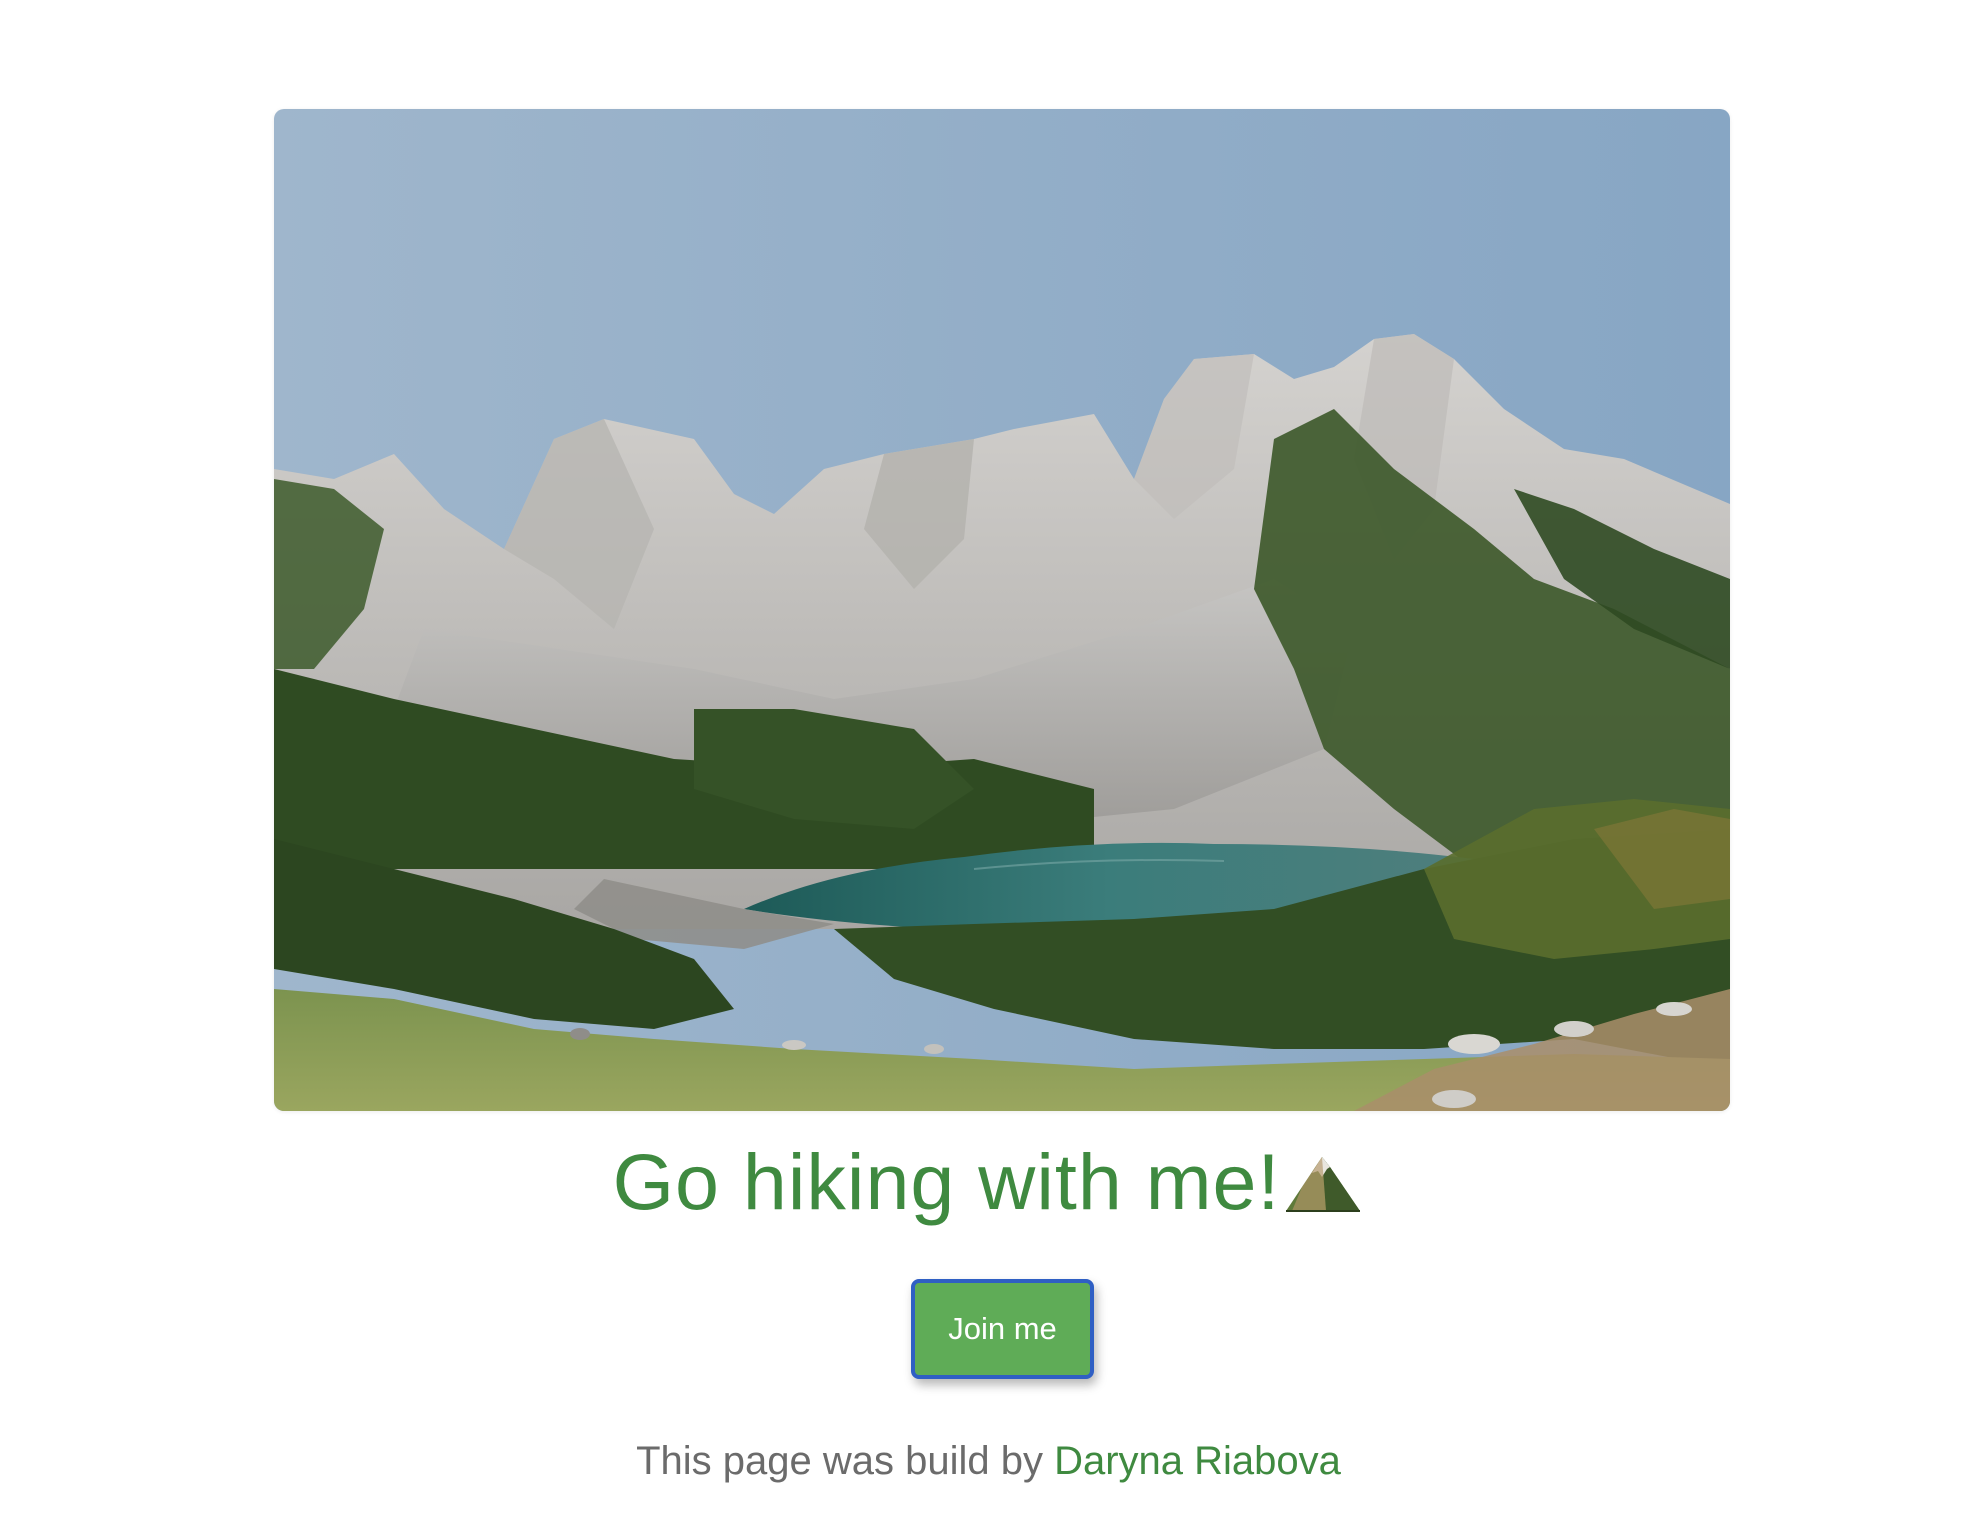  I want to click on page-title: Go hiking with me!, so click(988, 1182).